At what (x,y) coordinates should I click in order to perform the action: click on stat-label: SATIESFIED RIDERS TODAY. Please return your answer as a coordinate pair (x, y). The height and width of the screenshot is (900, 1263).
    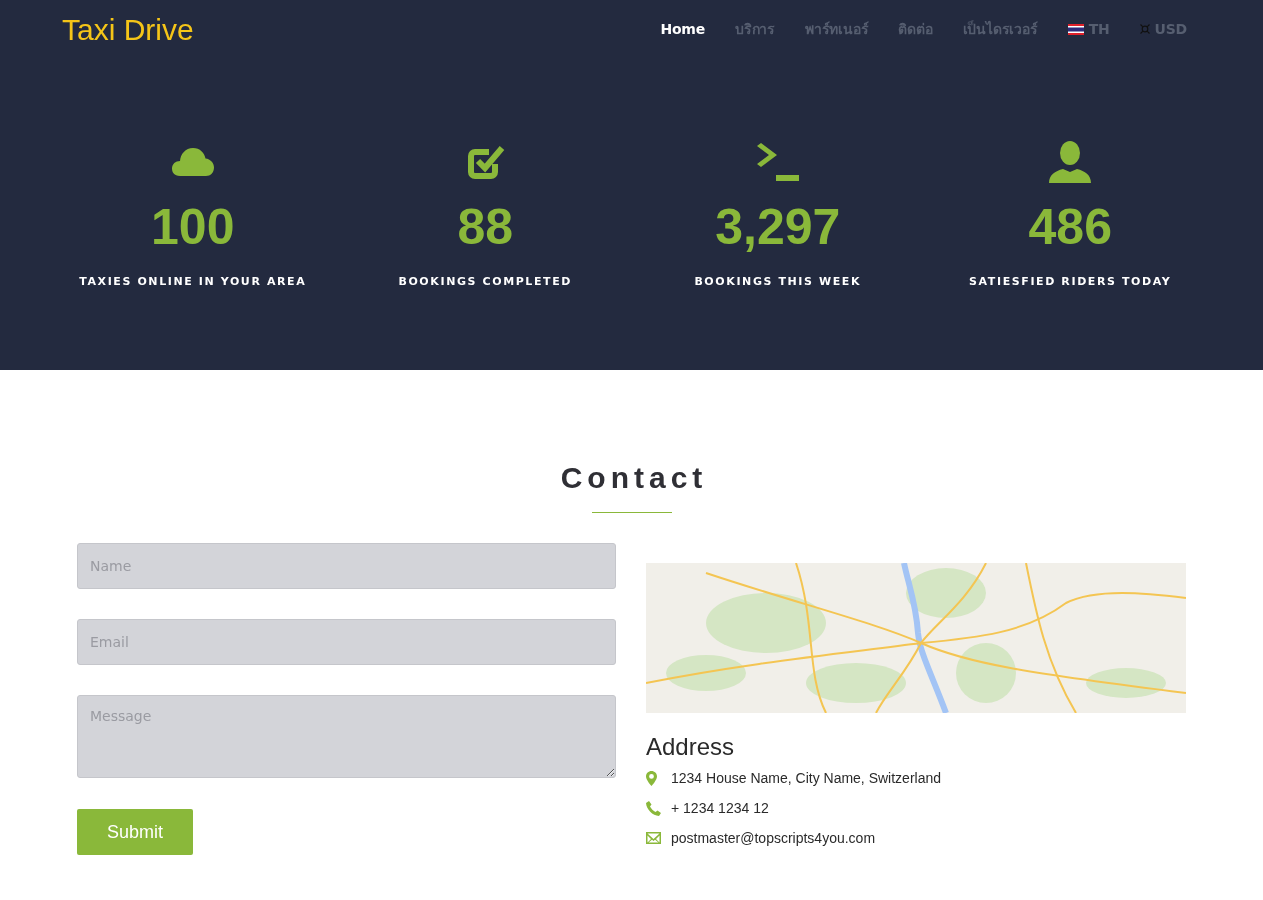
    Looking at the image, I should click on (1070, 281).